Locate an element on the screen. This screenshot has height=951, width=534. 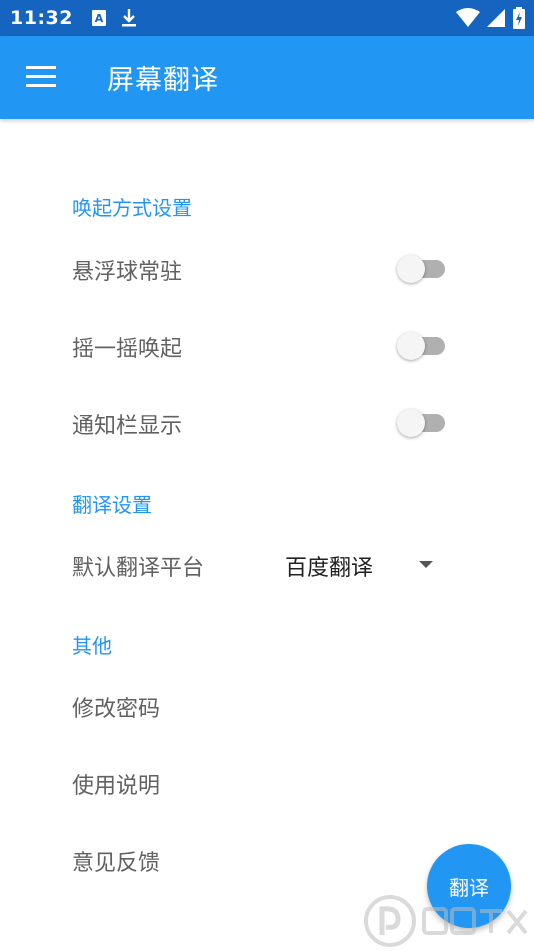
section-header-wake: 唤起方式设置 is located at coordinates (132, 208).